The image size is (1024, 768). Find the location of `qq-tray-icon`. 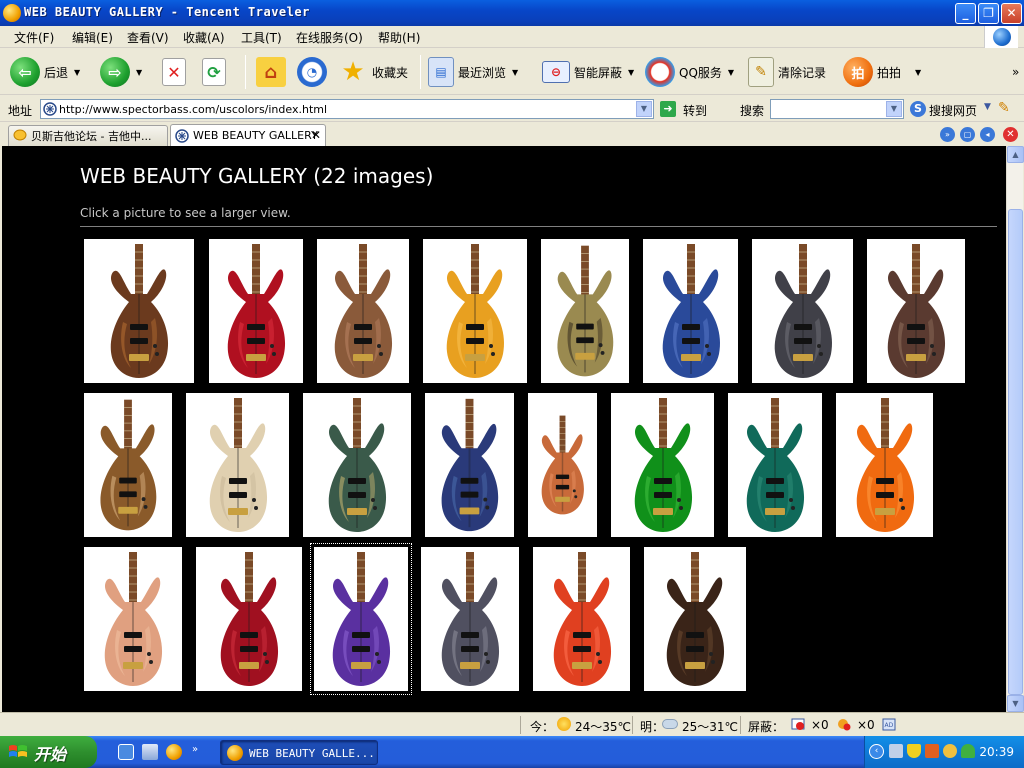

qq-tray-icon is located at coordinates (950, 751).